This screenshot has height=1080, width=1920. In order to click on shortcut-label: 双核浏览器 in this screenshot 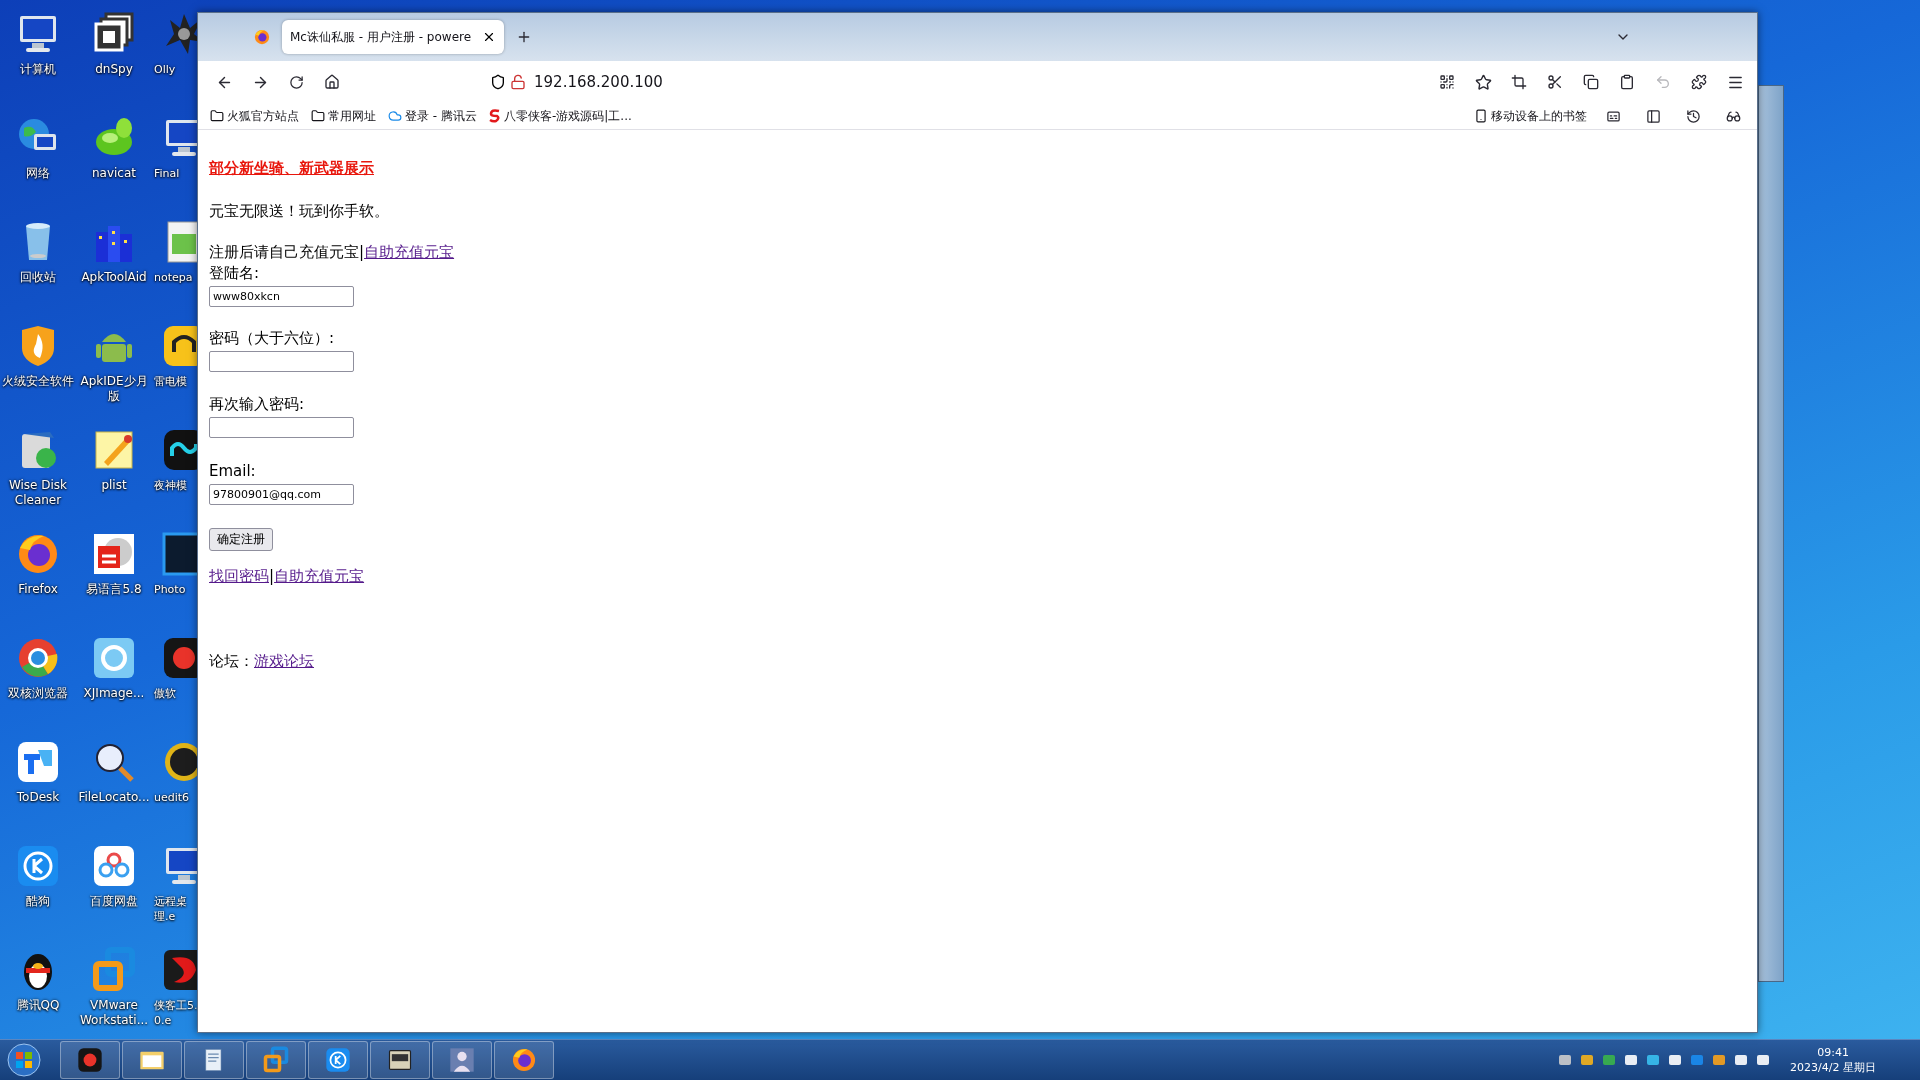, I will do `click(38, 693)`.